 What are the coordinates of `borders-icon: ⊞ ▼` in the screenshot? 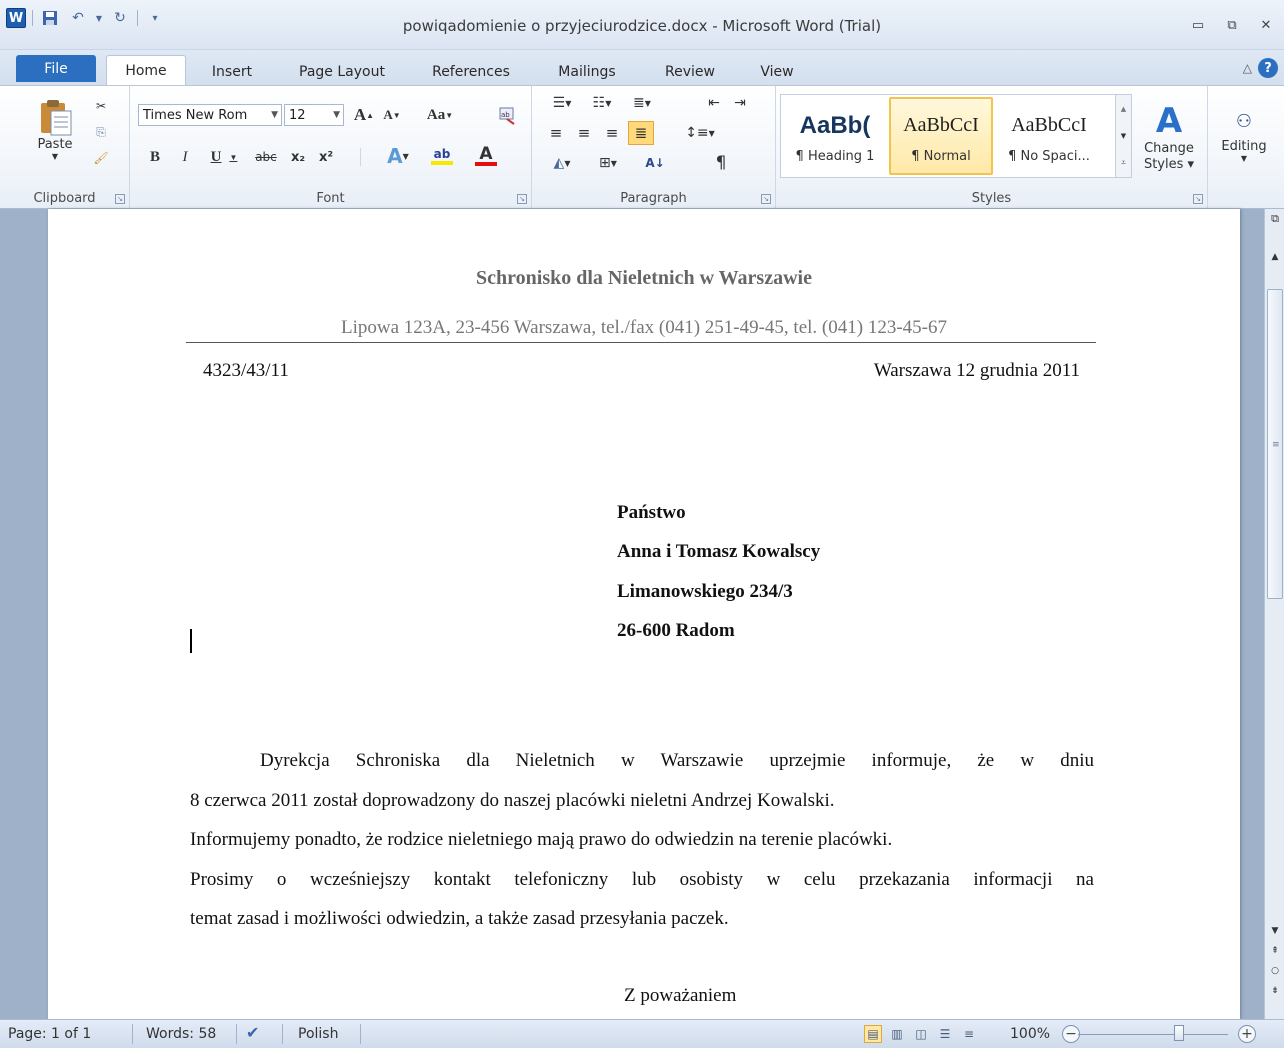 It's located at (608, 163).